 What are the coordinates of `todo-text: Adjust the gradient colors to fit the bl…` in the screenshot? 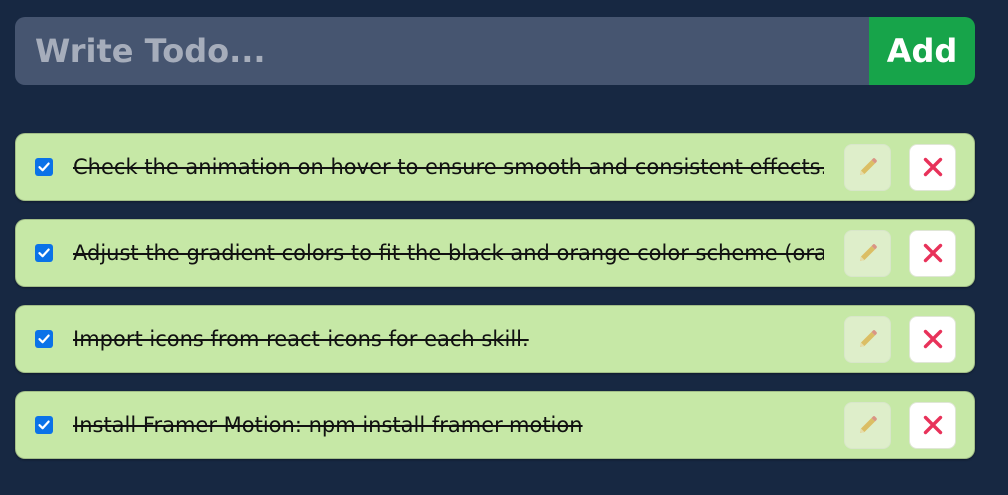 It's located at (448, 253).